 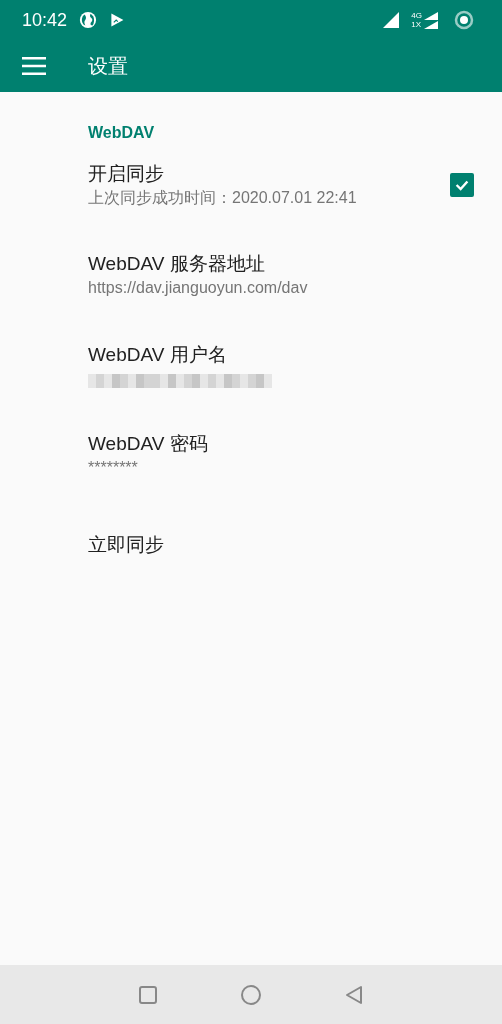 What do you see at coordinates (223, 198) in the screenshot?
I see `setting-summary: 上次同步成功时间：2020.07.01 22:41` at bounding box center [223, 198].